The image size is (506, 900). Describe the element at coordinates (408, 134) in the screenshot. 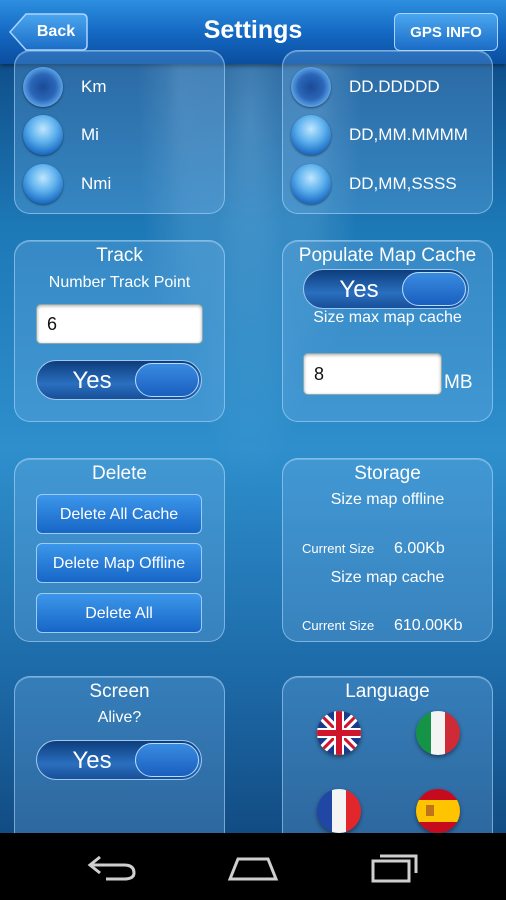

I see `coord-option-label: DD,MM.MMMM` at that location.